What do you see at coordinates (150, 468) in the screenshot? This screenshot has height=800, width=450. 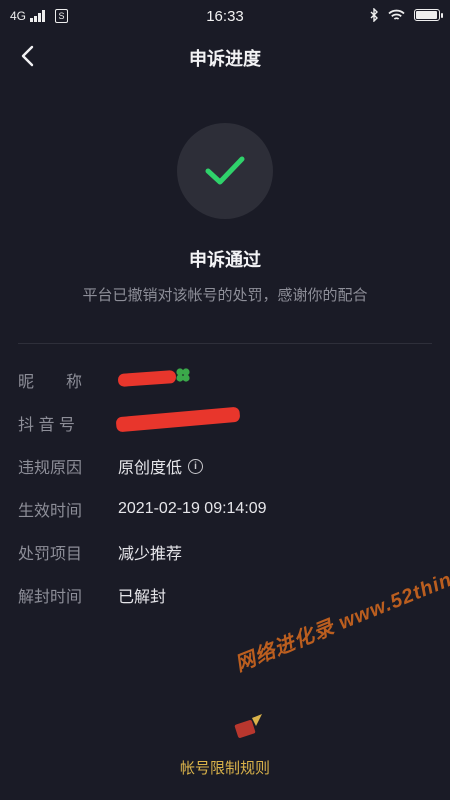 I see `reason-text: 原创度低` at bounding box center [150, 468].